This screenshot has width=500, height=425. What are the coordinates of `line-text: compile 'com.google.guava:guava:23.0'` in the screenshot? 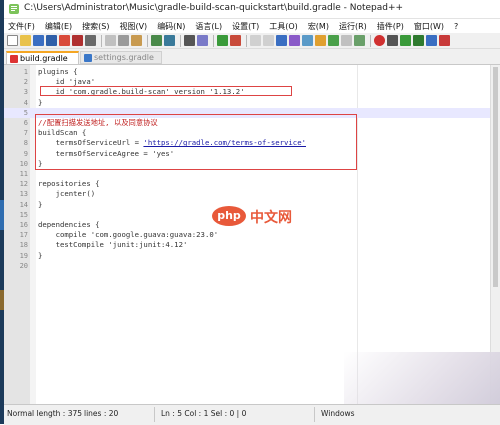 It's located at (128, 235).